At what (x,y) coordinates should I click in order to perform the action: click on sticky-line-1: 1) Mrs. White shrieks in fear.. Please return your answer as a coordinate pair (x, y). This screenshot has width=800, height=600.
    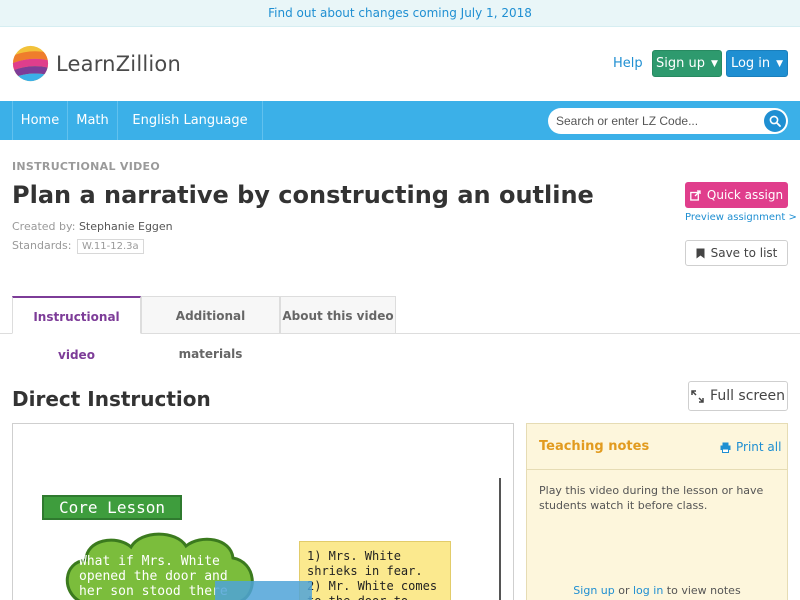
    Looking at the image, I should click on (365, 563).